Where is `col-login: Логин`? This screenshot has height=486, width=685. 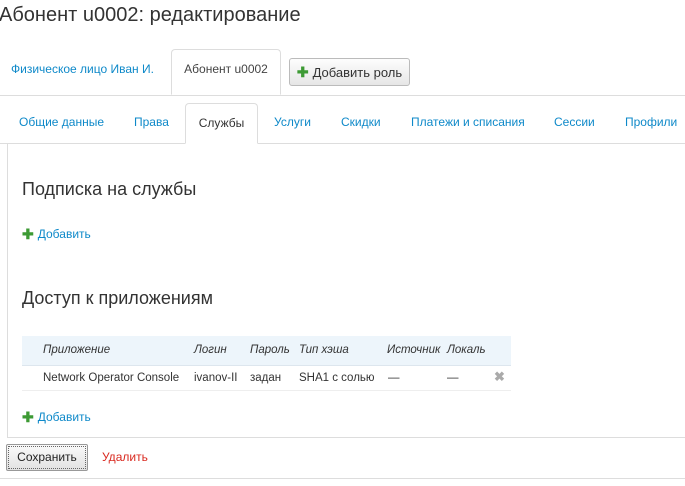 col-login: Логин is located at coordinates (210, 350).